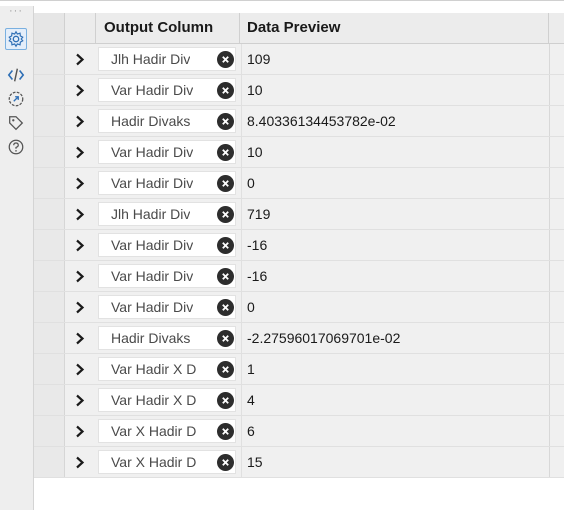 The width and height of the screenshot is (564, 510). I want to click on table-row: Jlh Hadir Div 109, so click(299, 59).